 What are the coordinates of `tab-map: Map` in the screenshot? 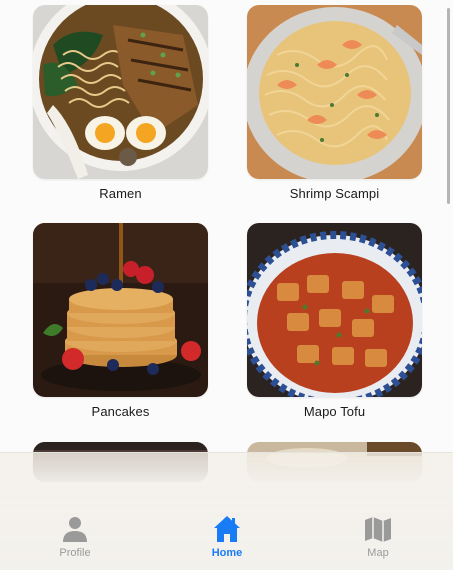 It's located at (378, 542).